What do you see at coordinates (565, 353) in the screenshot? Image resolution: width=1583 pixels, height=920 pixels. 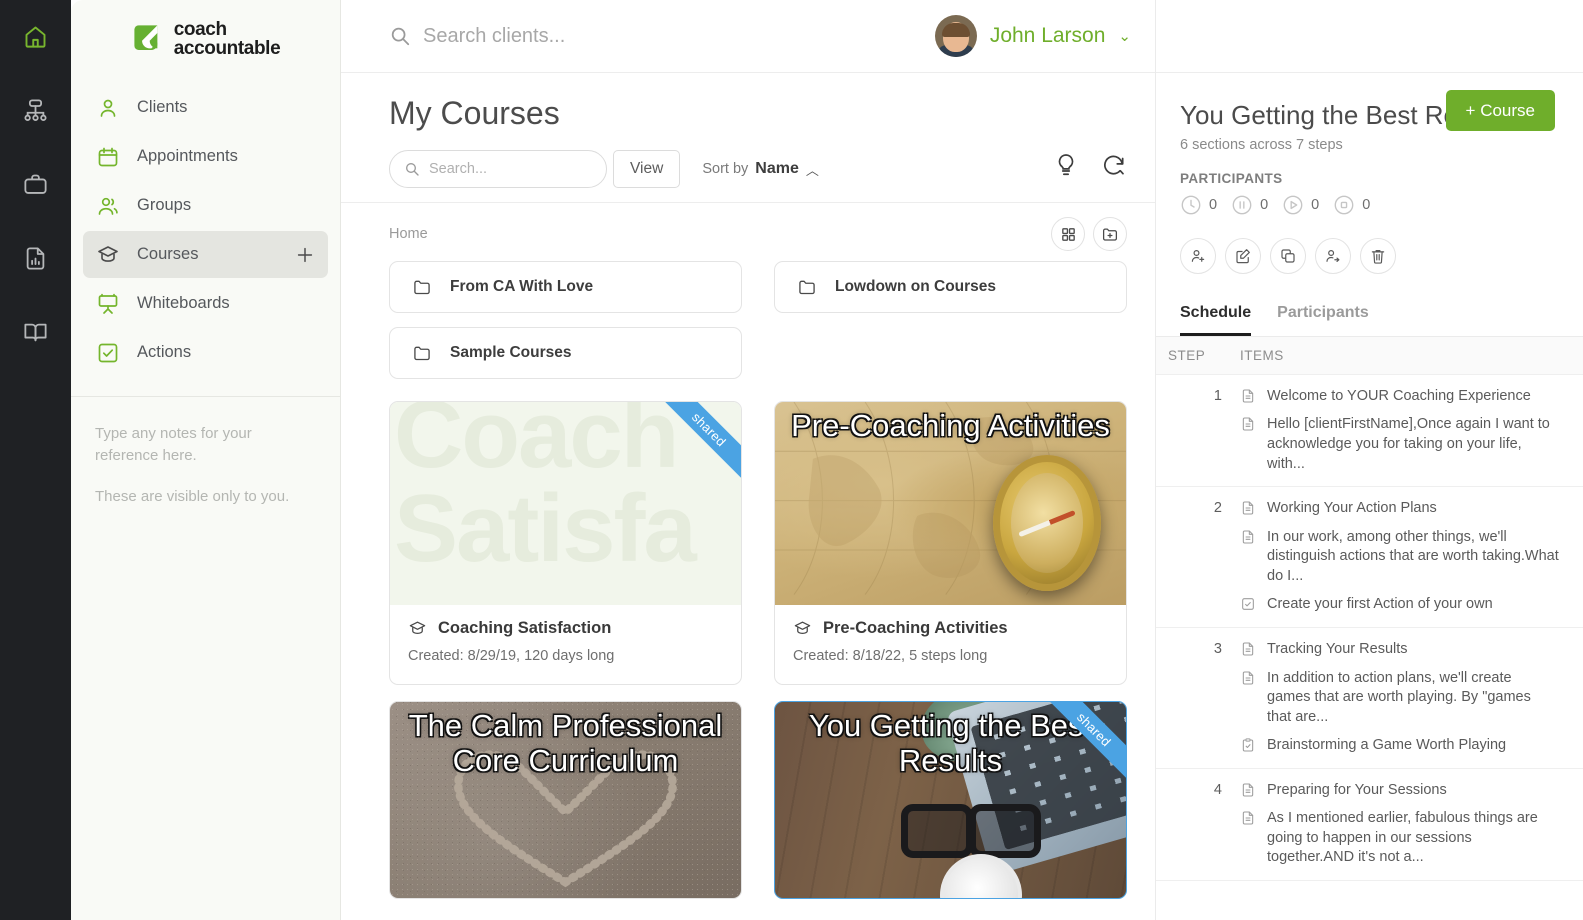 I see `folder-item: Sample Courses` at bounding box center [565, 353].